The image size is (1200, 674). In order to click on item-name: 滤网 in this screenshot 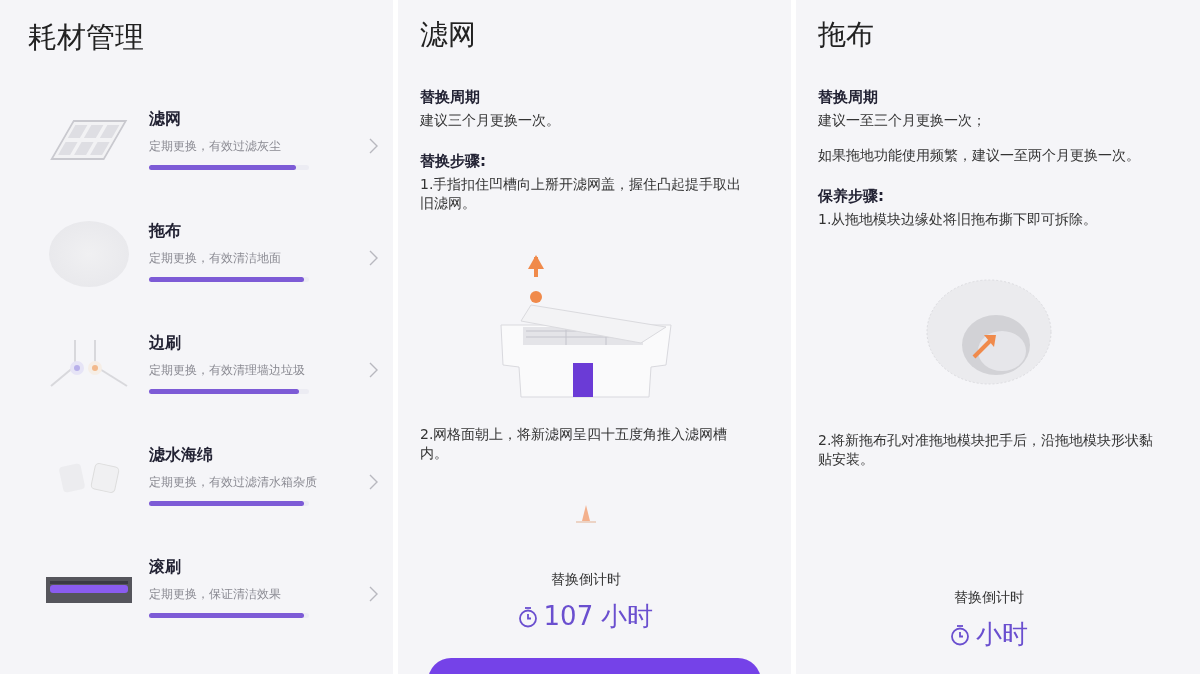, I will do `click(165, 119)`.